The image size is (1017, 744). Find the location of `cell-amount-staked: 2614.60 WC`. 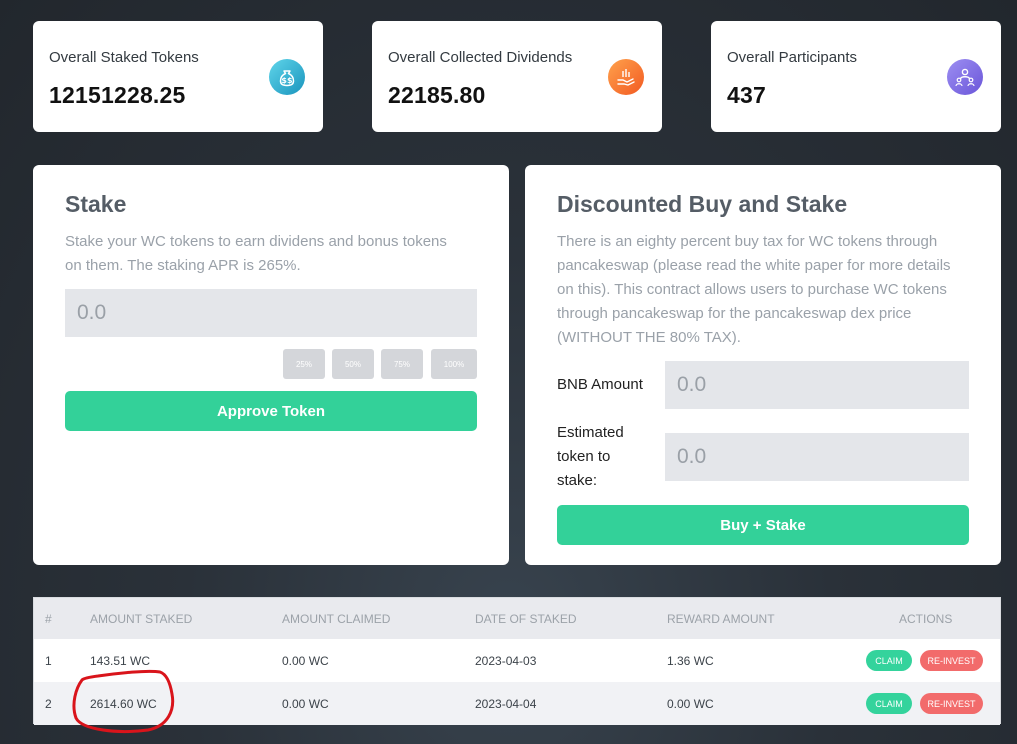

cell-amount-staked: 2614.60 WC is located at coordinates (123, 704).